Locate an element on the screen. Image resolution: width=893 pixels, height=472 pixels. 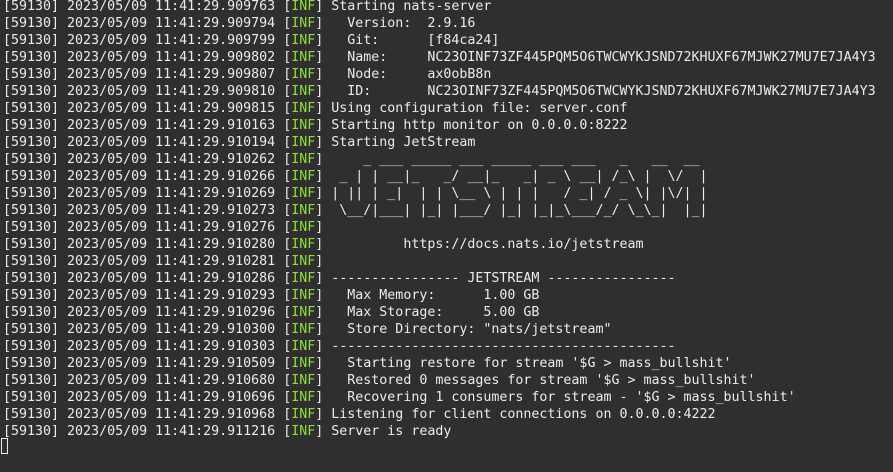
log-prefix: [59130] 2023/05/09 11:41:29.910968 is located at coordinates (143, 414).